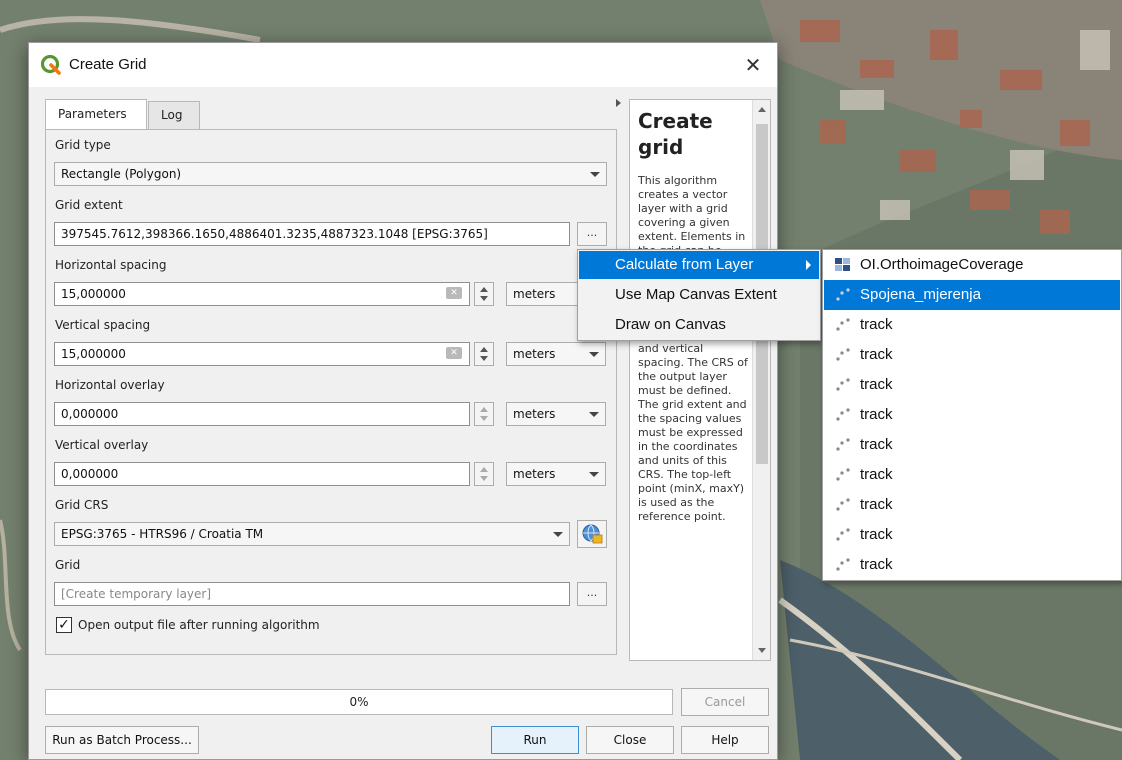 Image resolution: width=1122 pixels, height=760 pixels. I want to click on select-crs-button, so click(592, 534).